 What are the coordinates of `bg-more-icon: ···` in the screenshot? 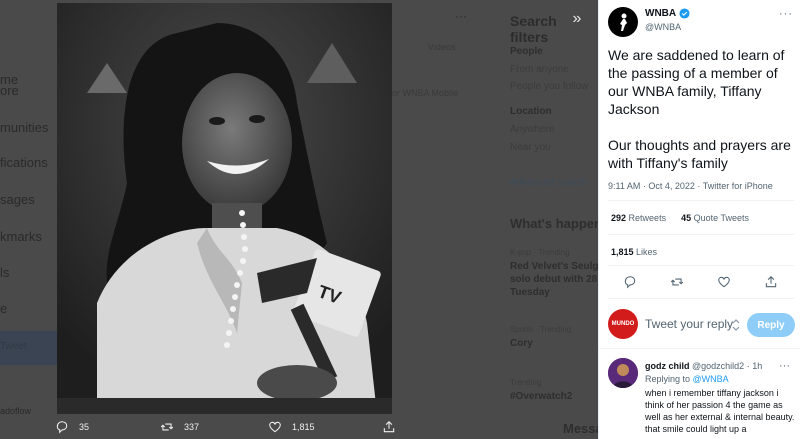 It's located at (461, 16).